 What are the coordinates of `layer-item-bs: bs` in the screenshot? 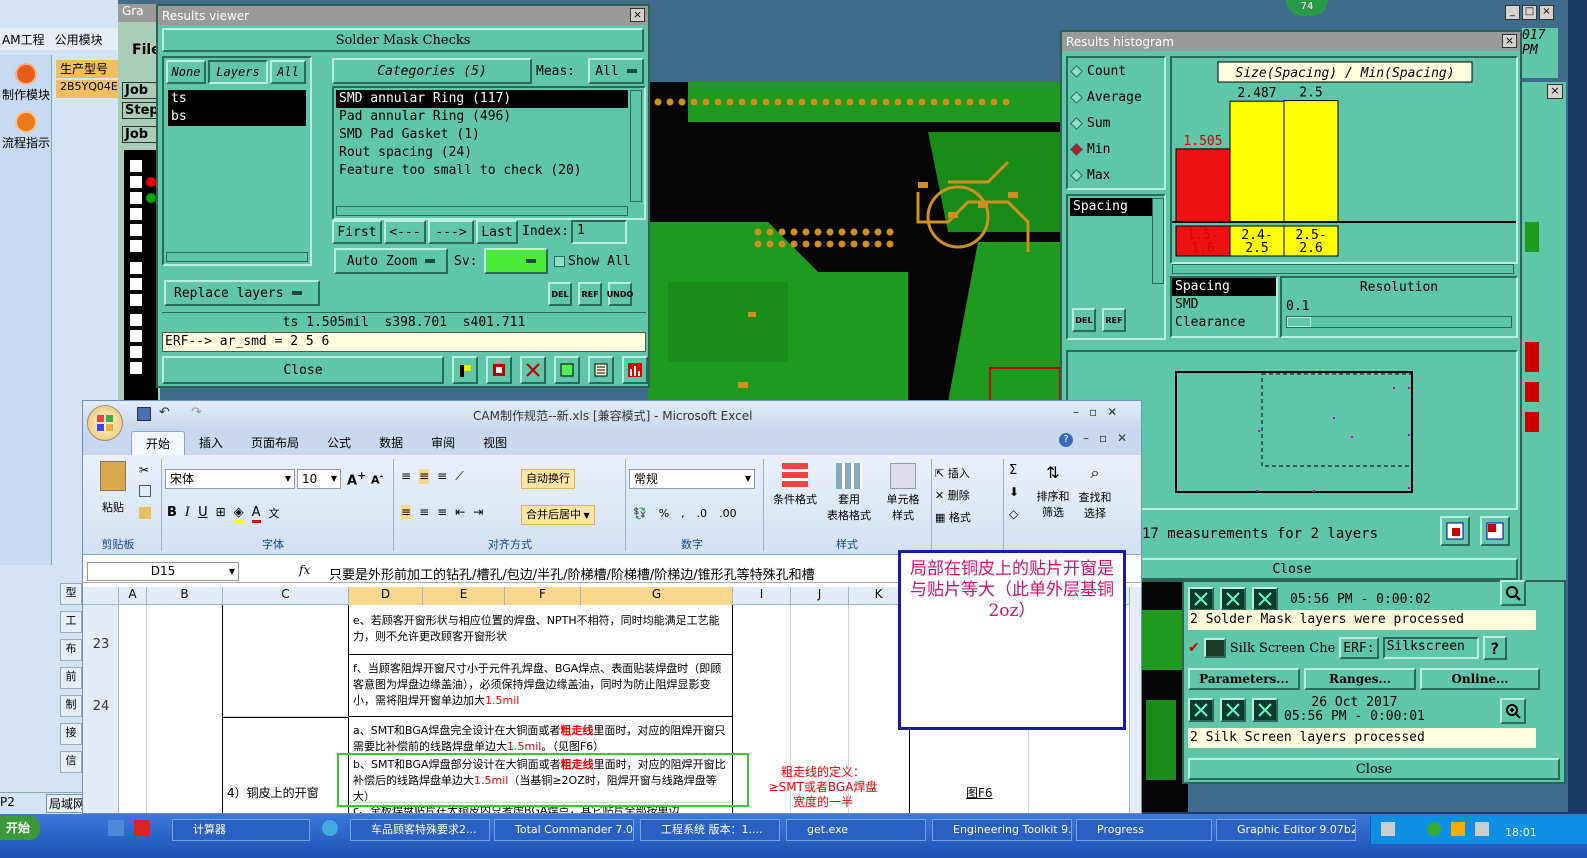 It's located at (237, 117).